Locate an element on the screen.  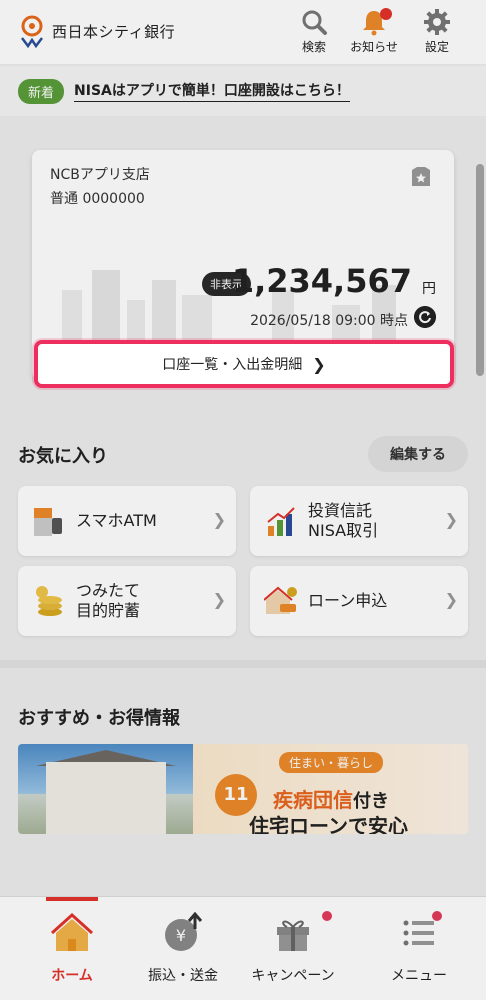
search-button: 検索 is located at coordinates (314, 31).